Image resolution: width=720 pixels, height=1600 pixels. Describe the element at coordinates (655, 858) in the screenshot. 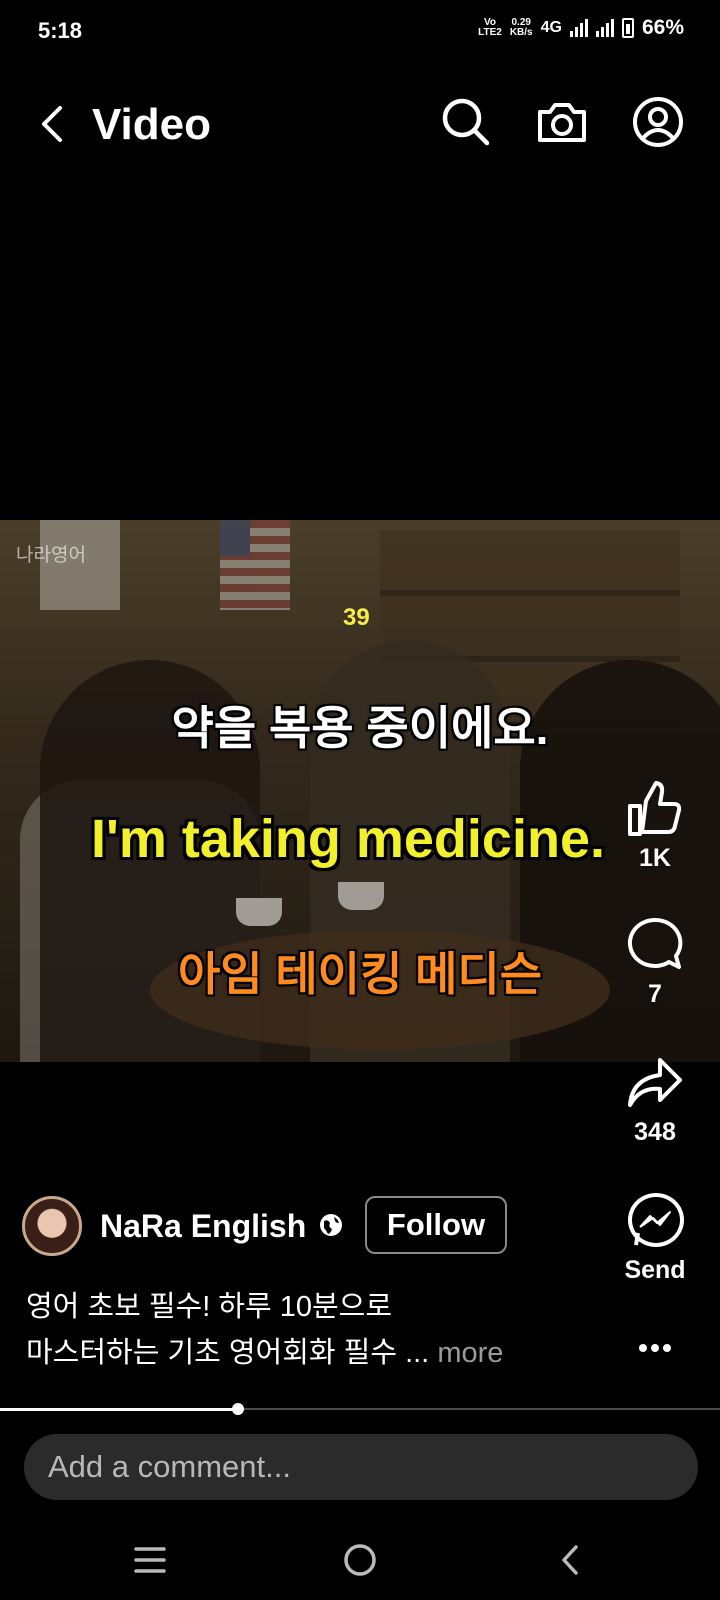

I see `like-count: 1K` at that location.